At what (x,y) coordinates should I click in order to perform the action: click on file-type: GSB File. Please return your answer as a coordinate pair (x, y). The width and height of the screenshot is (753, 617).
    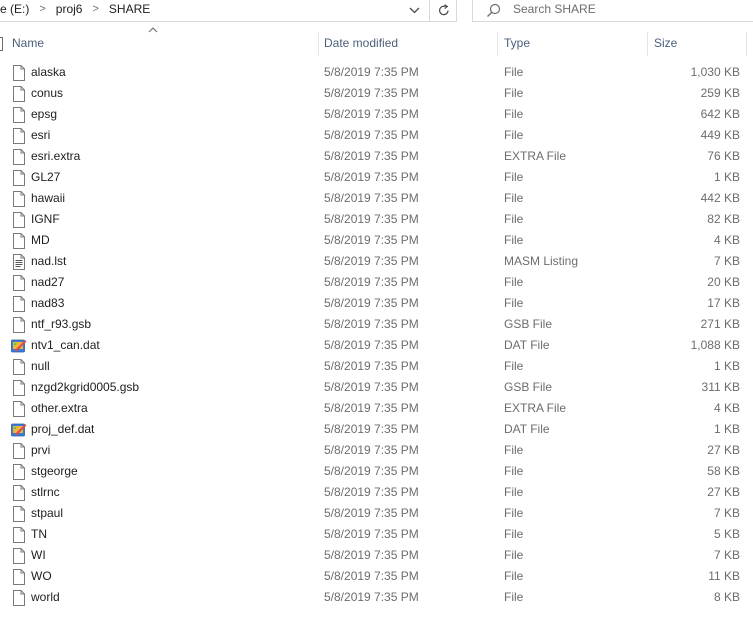
    Looking at the image, I should click on (528, 324).